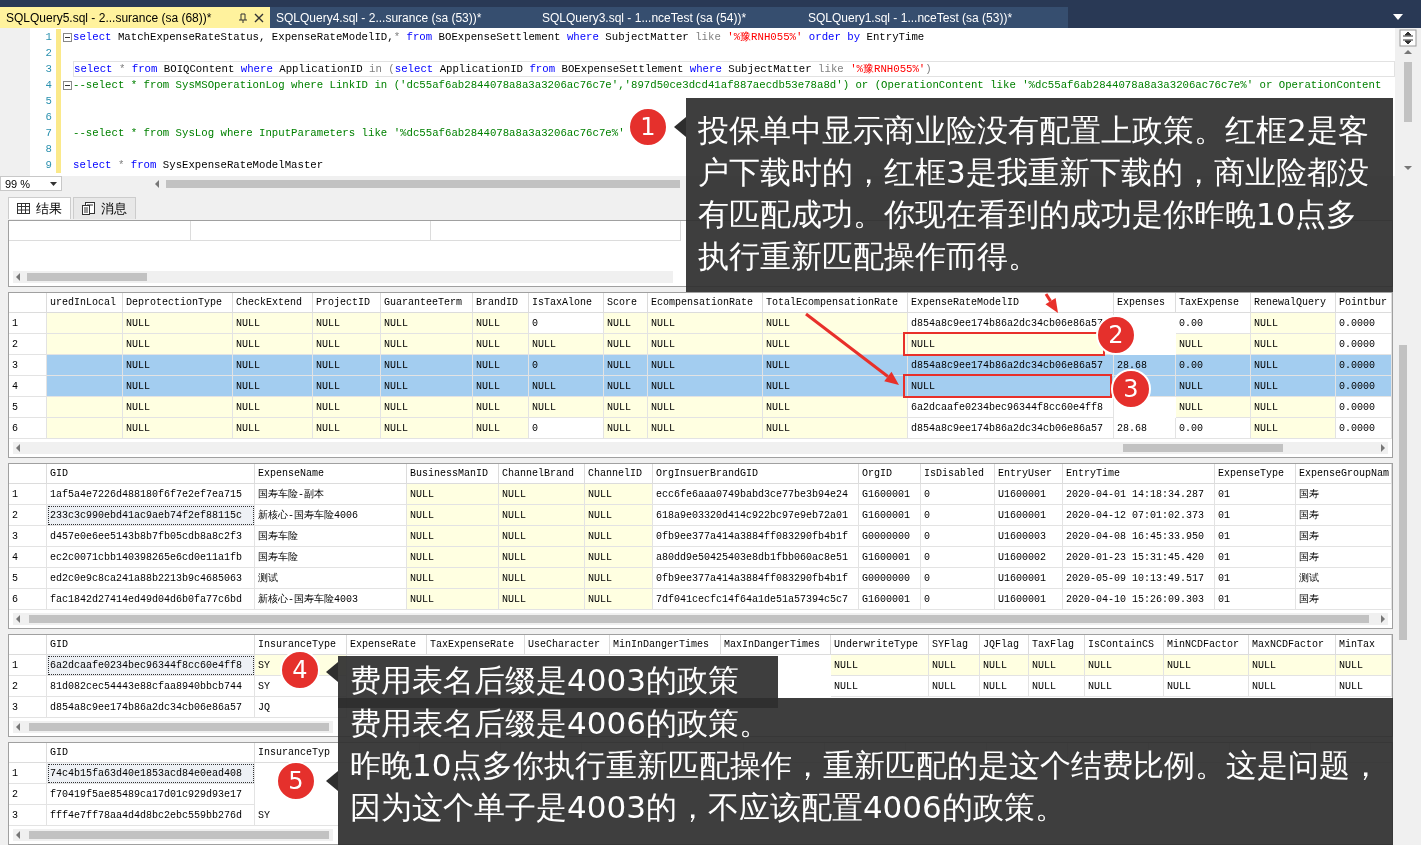 This screenshot has width=1421, height=845. What do you see at coordinates (1213, 365) in the screenshot?
I see `table-cell: 0.00` at bounding box center [1213, 365].